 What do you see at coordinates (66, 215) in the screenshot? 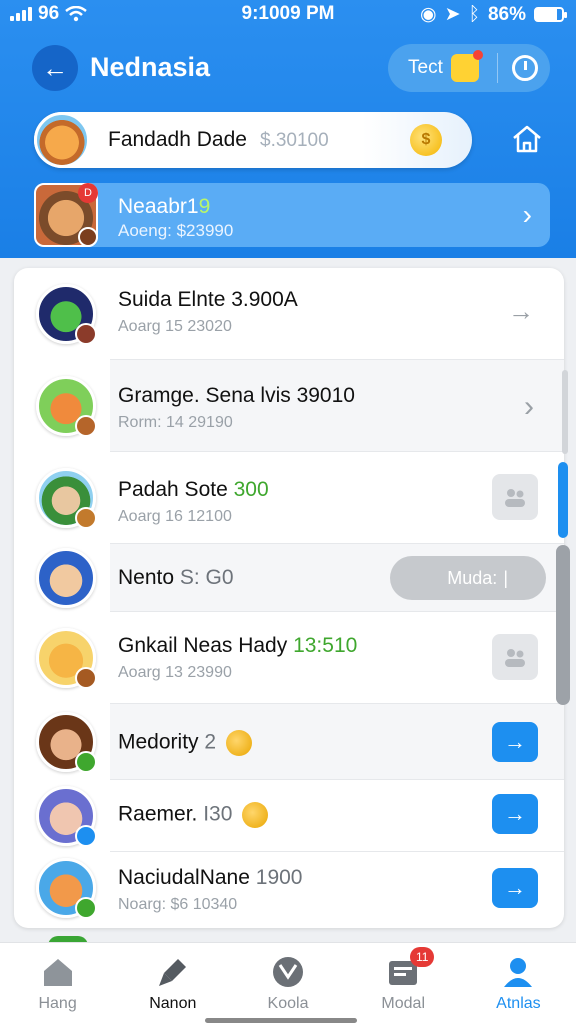
I see `banner-avatar: D` at bounding box center [66, 215].